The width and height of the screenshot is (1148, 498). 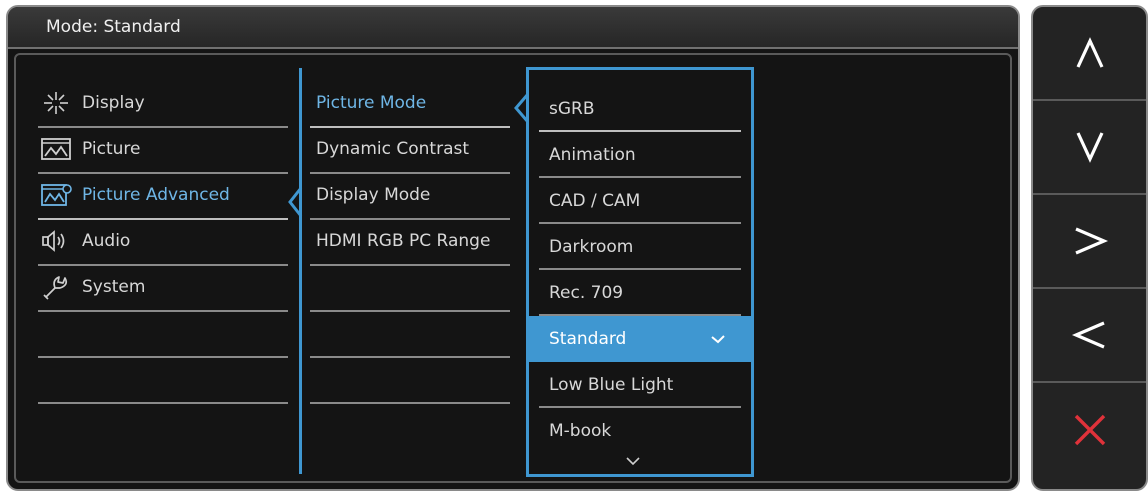 I want to click on chevron-down-icon, so click(x=633, y=461).